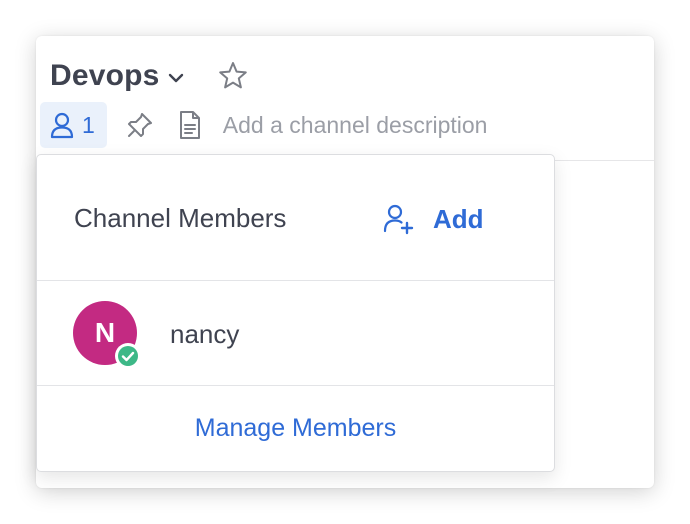  I want to click on members-button: 1, so click(73, 125).